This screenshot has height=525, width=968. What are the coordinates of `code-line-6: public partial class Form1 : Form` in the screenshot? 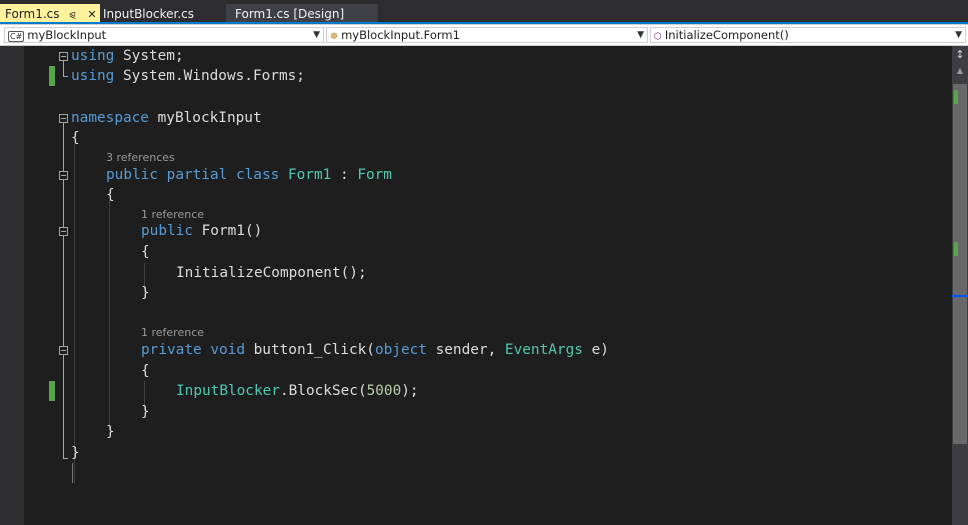 It's located at (470, 175).